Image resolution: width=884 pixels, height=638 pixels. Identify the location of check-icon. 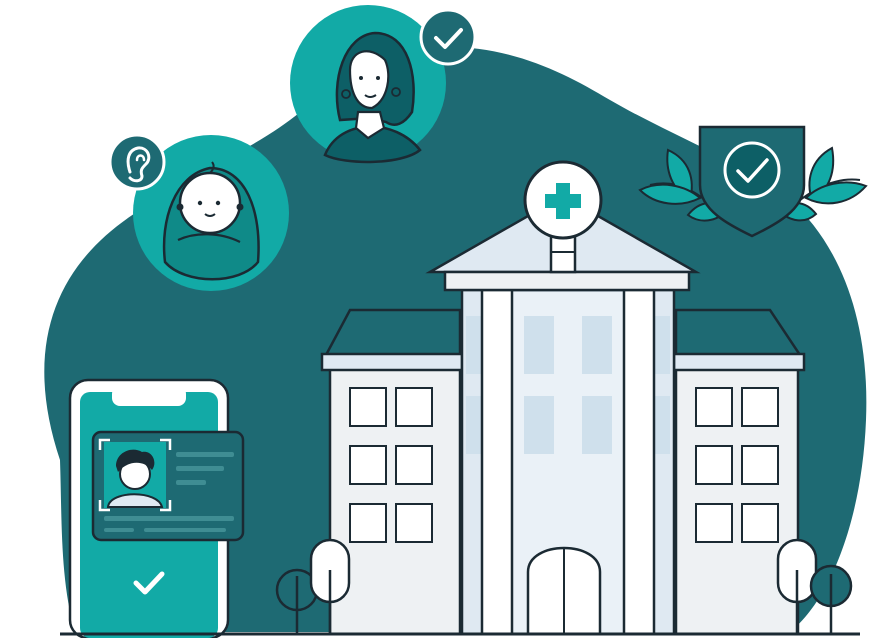
(448, 37).